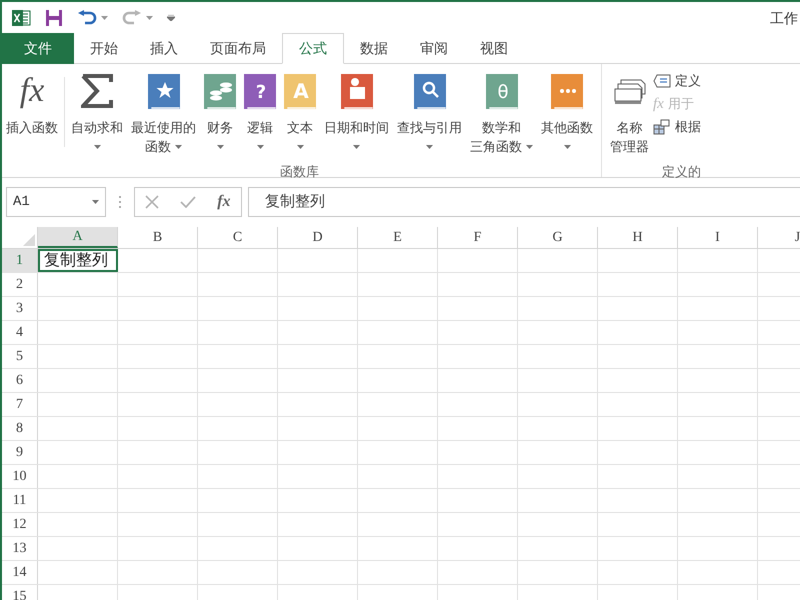  I want to click on row-header: 10, so click(20, 476).